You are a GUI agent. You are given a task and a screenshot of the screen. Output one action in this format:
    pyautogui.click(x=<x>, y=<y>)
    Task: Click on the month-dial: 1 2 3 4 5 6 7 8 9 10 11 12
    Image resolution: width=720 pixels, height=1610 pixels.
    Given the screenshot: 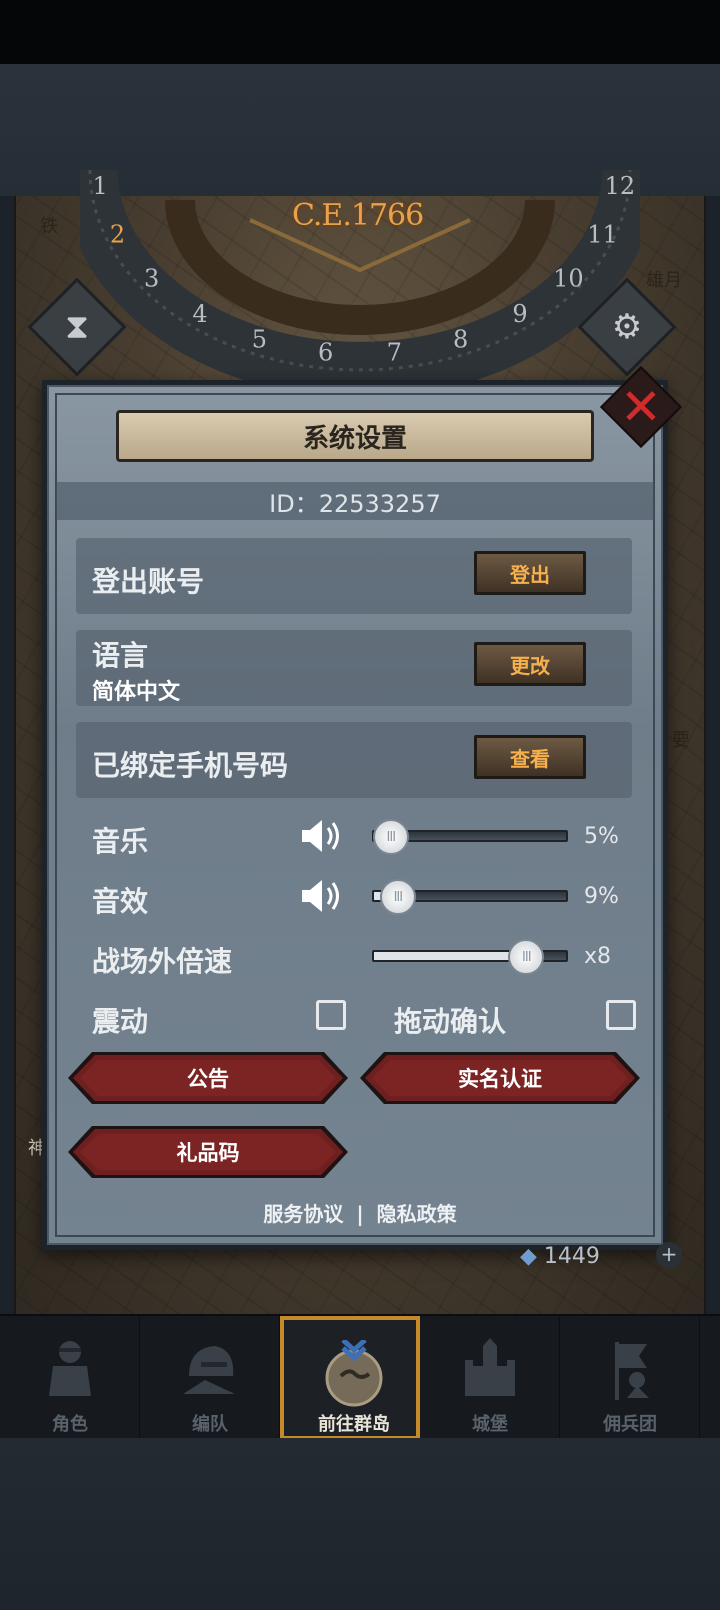 What is the action you would take?
    pyautogui.click(x=360, y=264)
    